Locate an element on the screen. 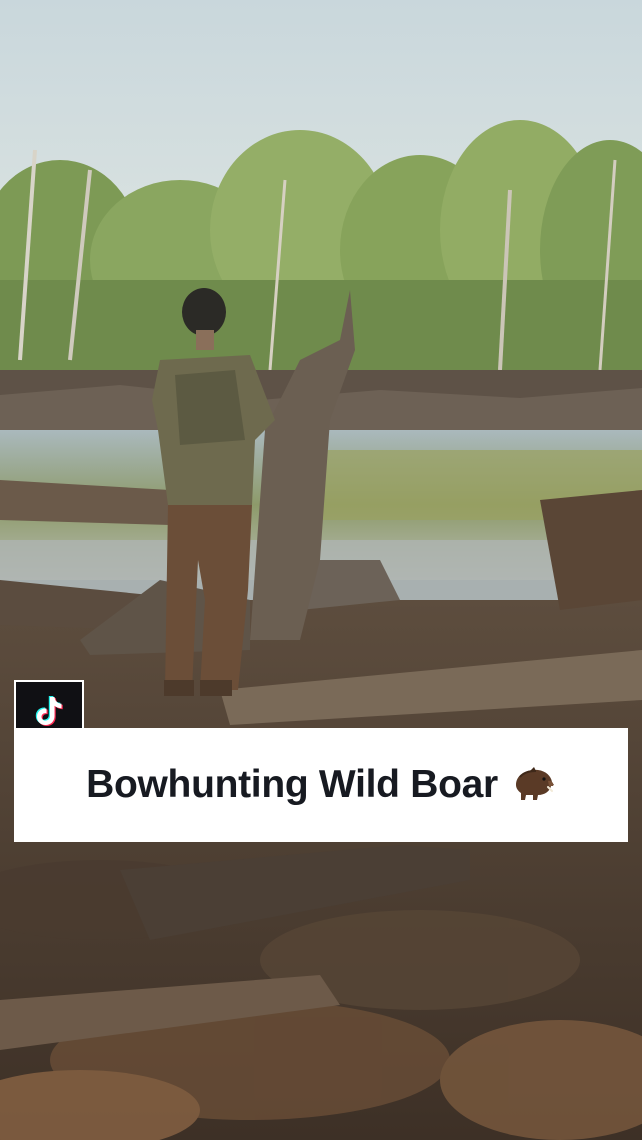 The width and height of the screenshot is (642, 1140). tiktok-logo-icon is located at coordinates (49, 711).